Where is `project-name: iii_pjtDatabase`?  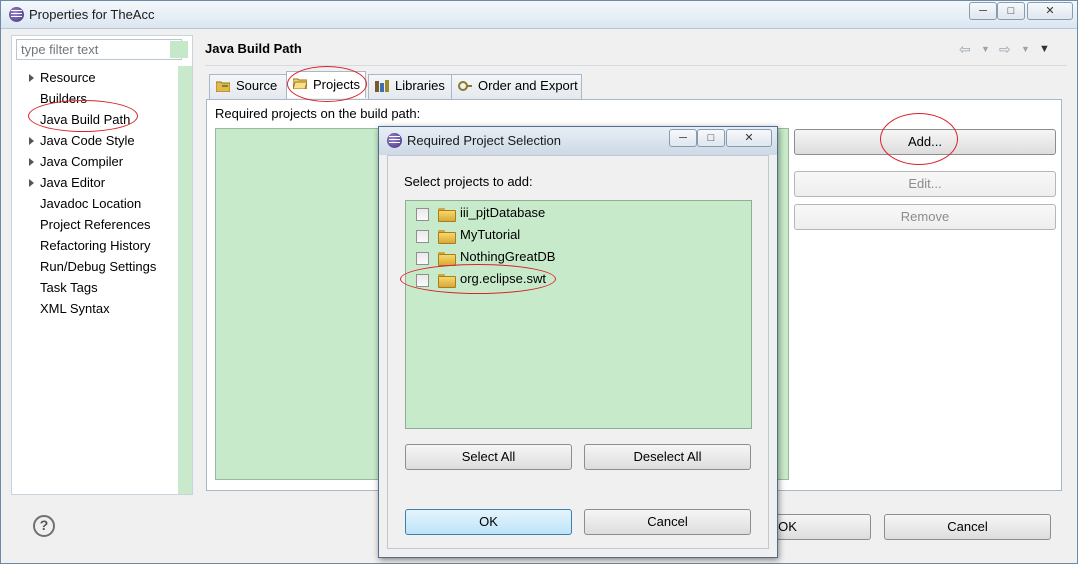 project-name: iii_pjtDatabase is located at coordinates (503, 212).